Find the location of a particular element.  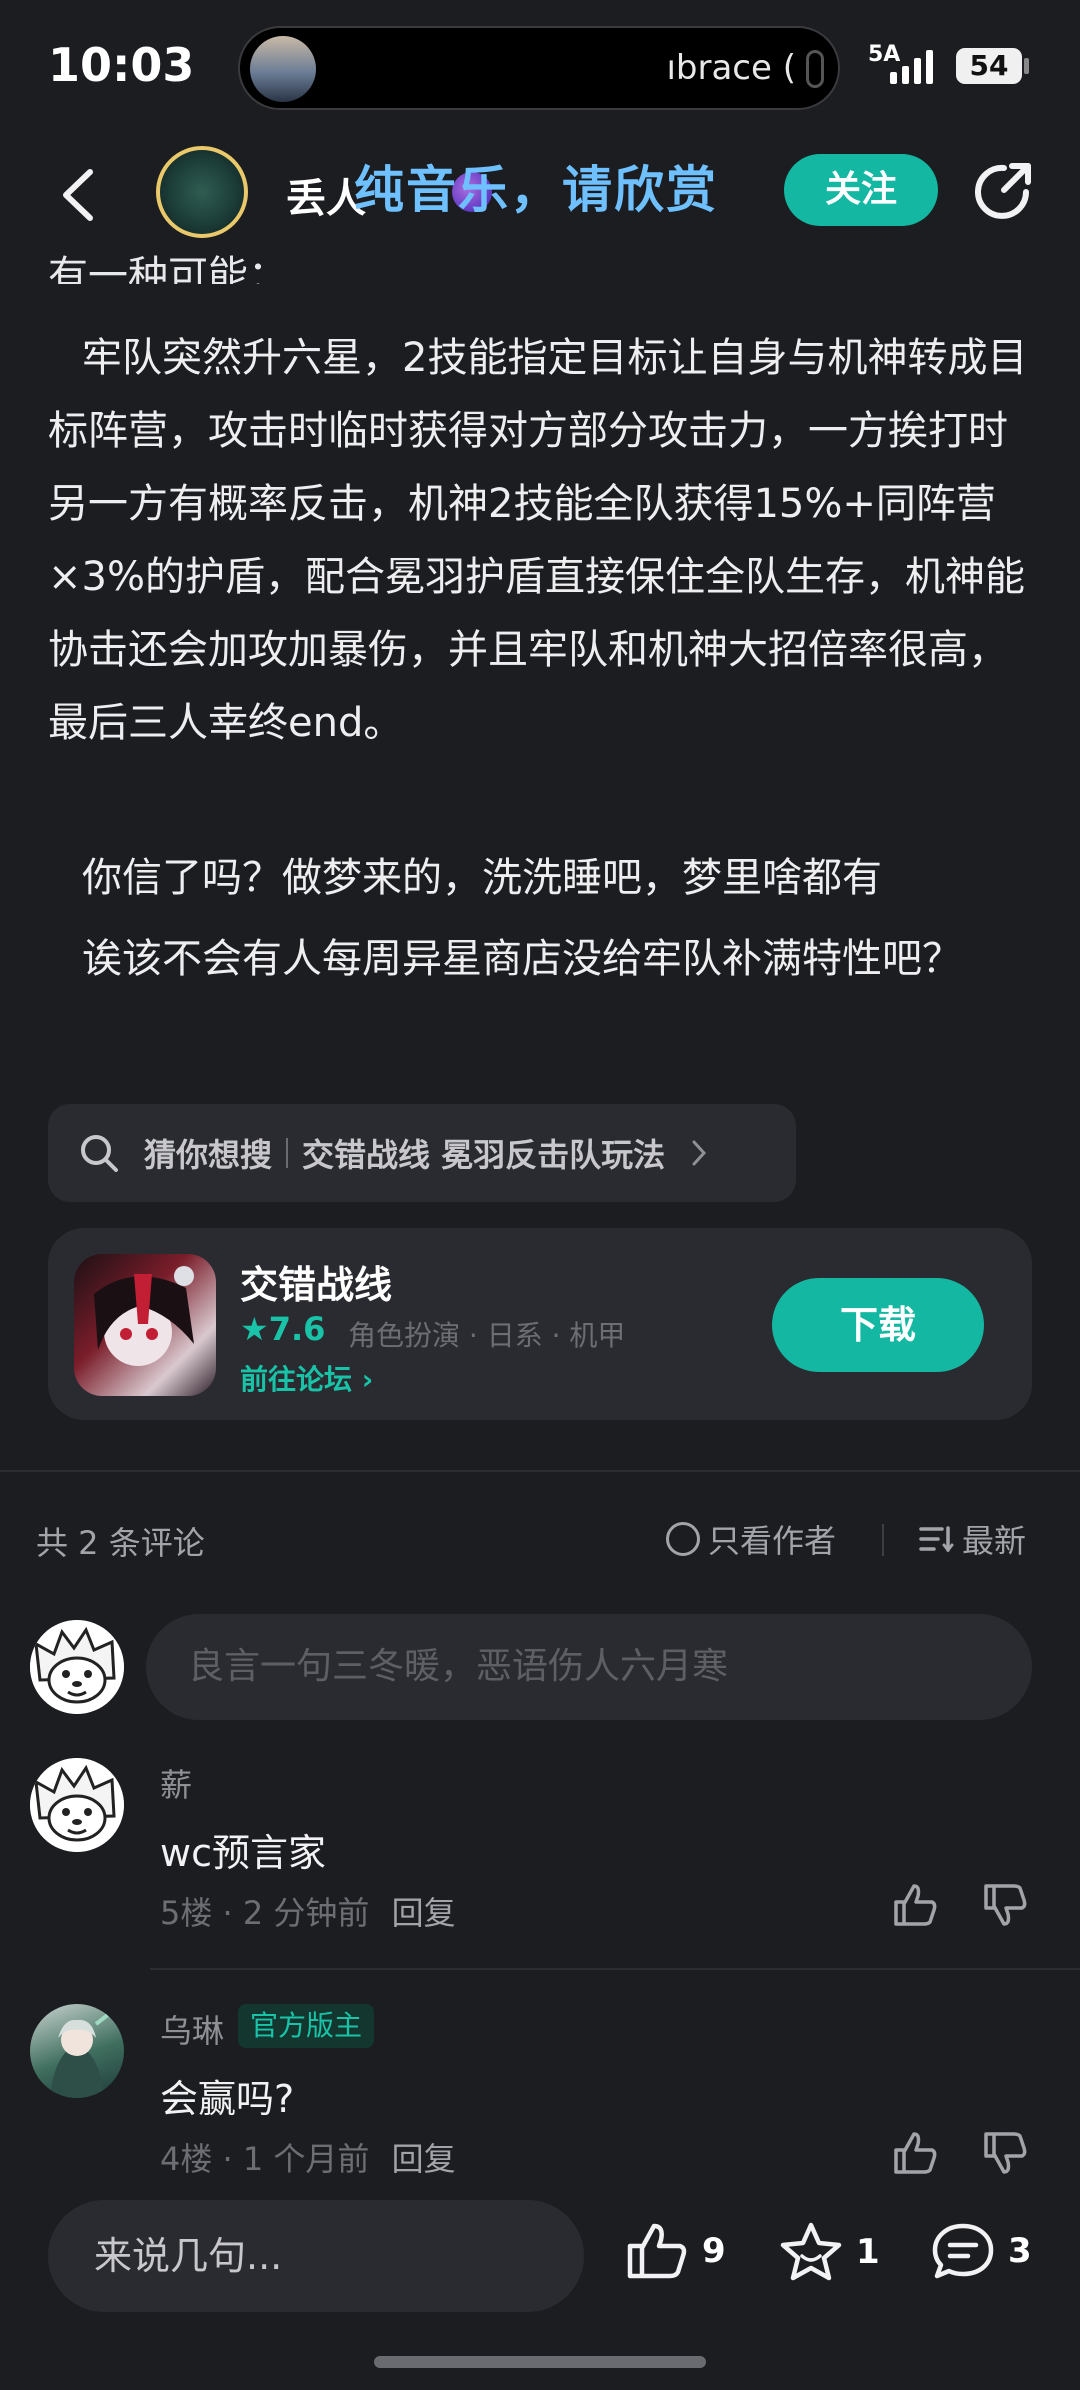

game-tags: 角色扮演 · 日系 · 机甲 is located at coordinates (487, 1335).